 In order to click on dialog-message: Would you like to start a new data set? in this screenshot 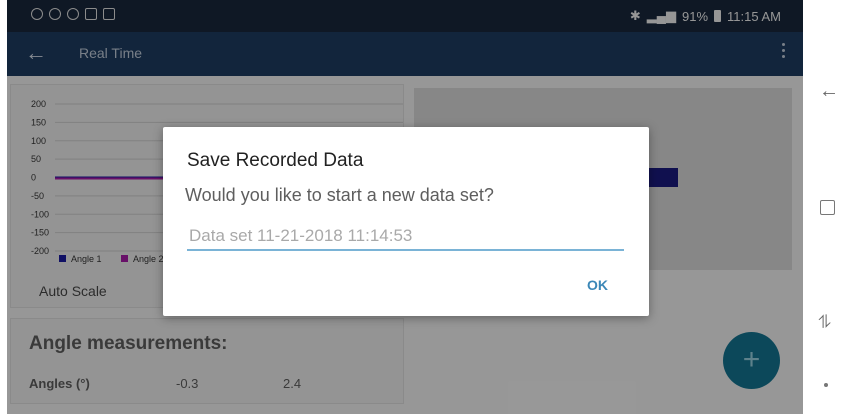, I will do `click(339, 195)`.